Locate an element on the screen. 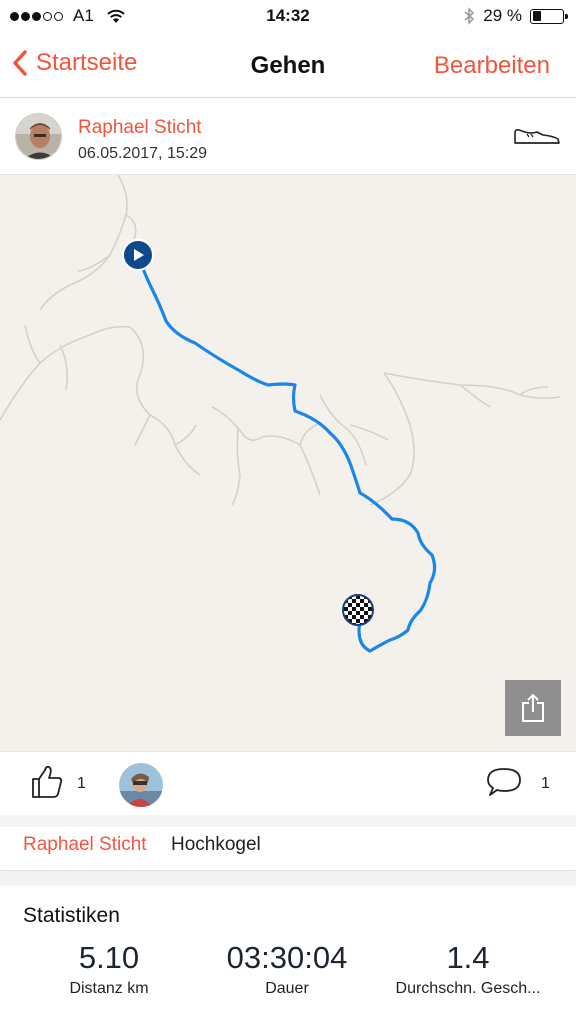 The height and width of the screenshot is (1024, 576). activity-title-row: Raphael Sticht Hochkogel is located at coordinates (288, 849).